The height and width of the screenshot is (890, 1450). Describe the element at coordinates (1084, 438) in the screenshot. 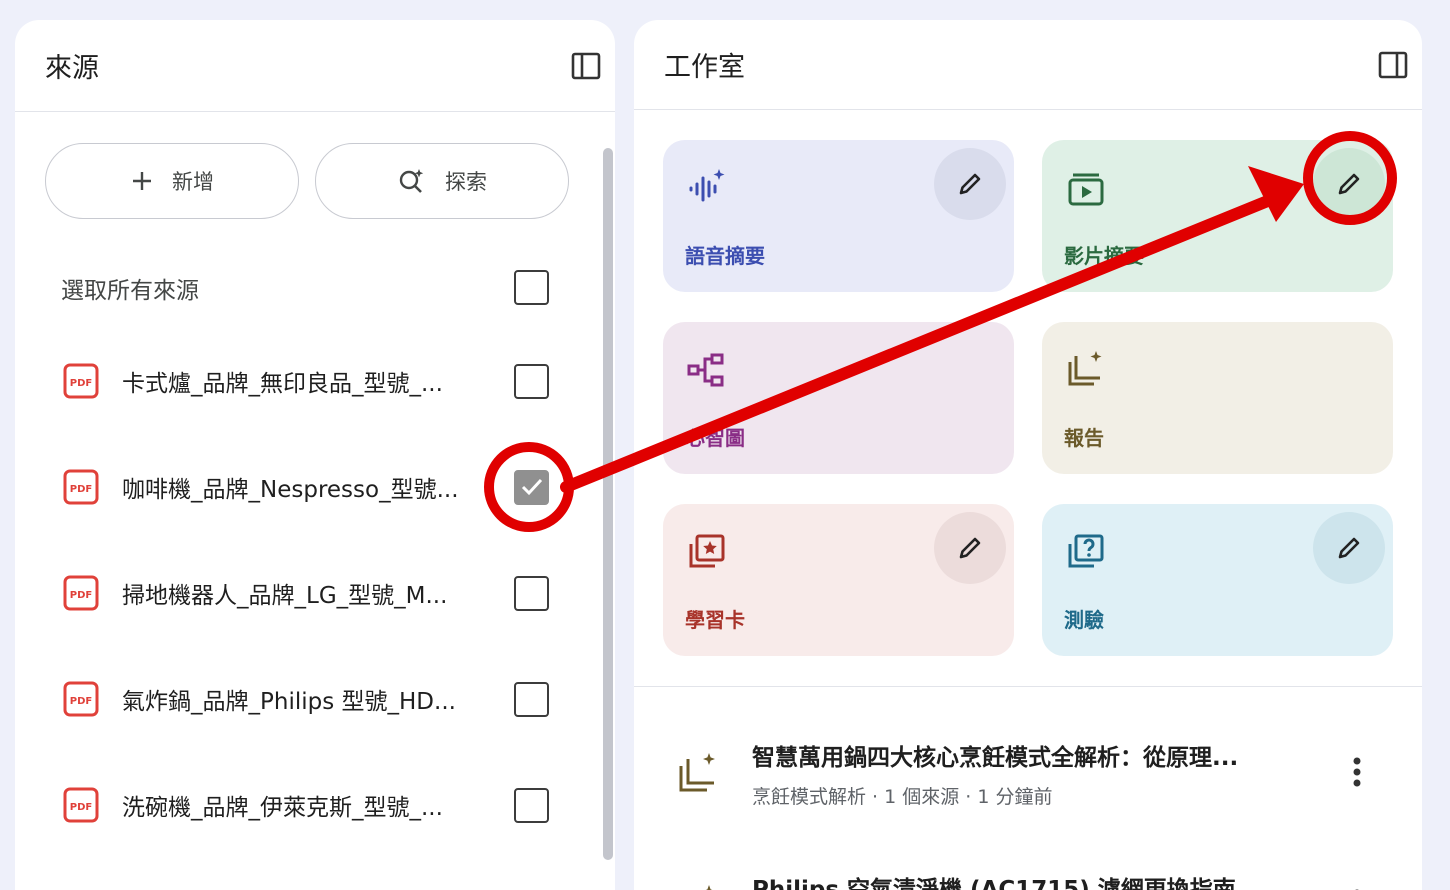

I see `card-label: 報告` at that location.